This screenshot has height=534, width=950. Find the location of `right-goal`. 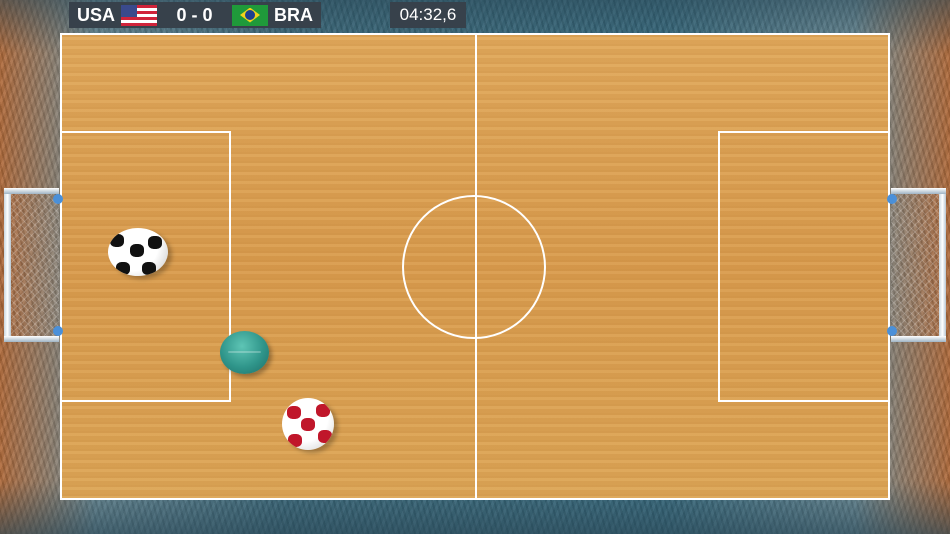

right-goal is located at coordinates (916, 265).